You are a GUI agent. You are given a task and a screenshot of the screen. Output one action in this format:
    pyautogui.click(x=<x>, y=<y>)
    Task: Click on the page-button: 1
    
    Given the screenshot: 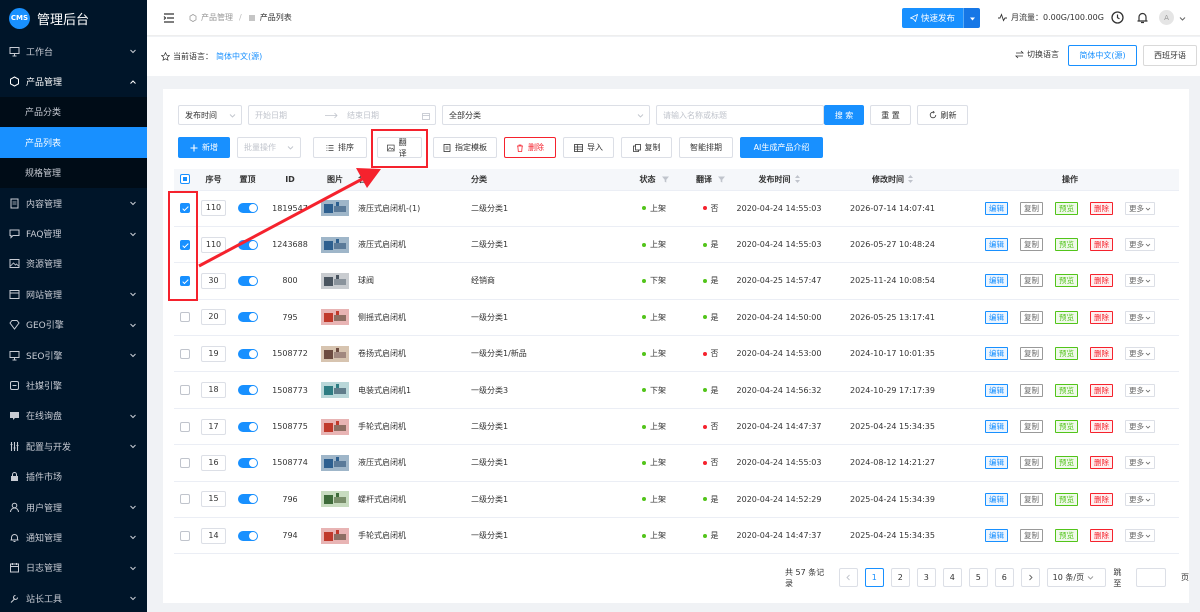 What is the action you would take?
    pyautogui.click(x=874, y=577)
    